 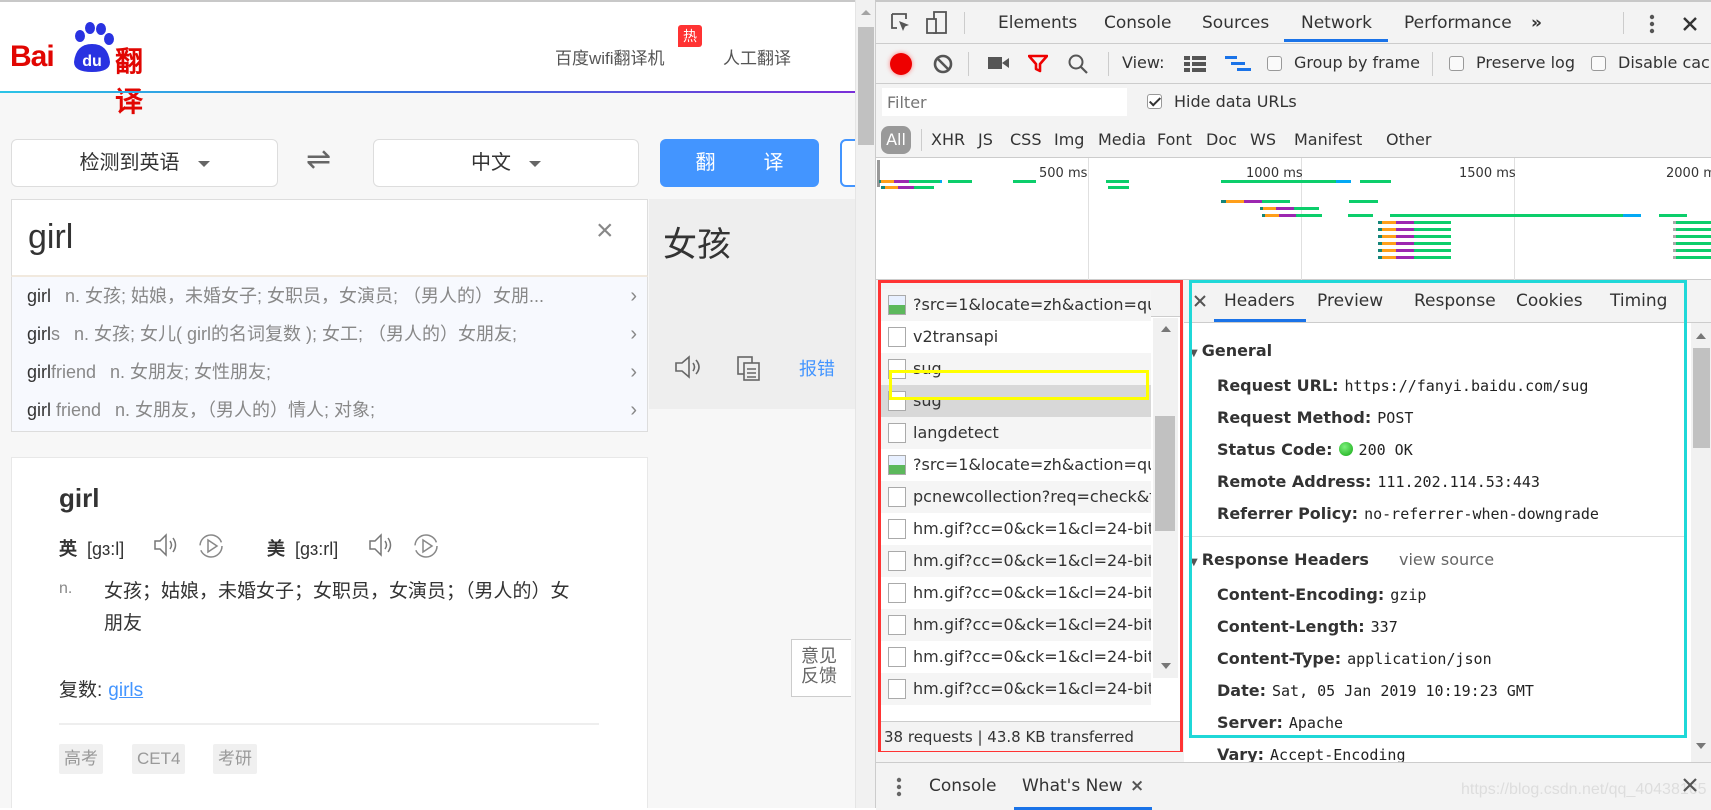 What do you see at coordinates (1293, 219) in the screenshot?
I see `network-overview-timeline: 500 ms 1000 ms 1500 ms 2000 ms` at bounding box center [1293, 219].